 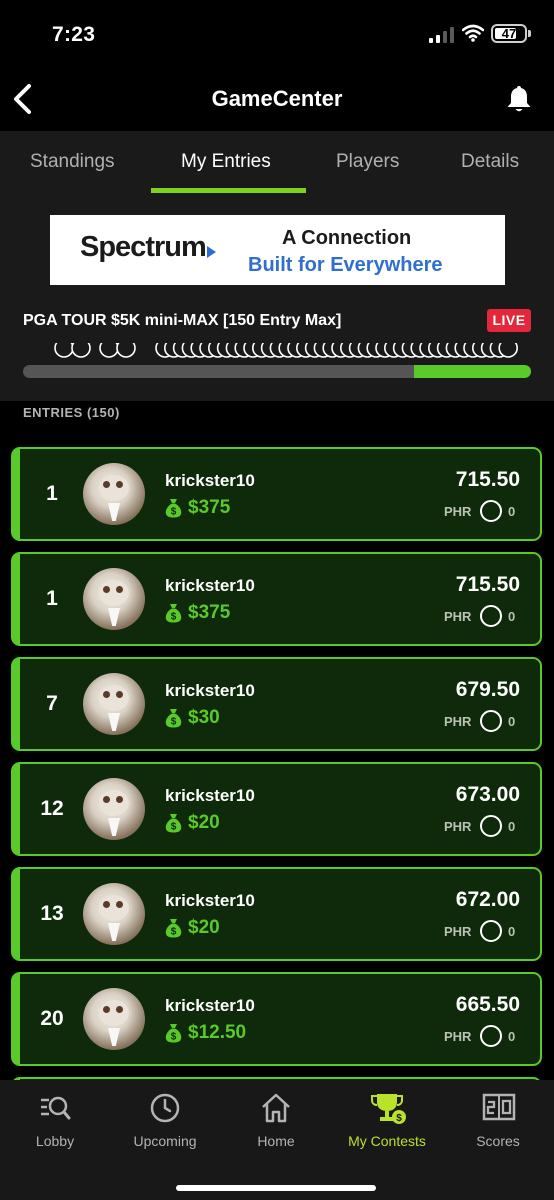 I want to click on home-icon, so click(x=276, y=1108).